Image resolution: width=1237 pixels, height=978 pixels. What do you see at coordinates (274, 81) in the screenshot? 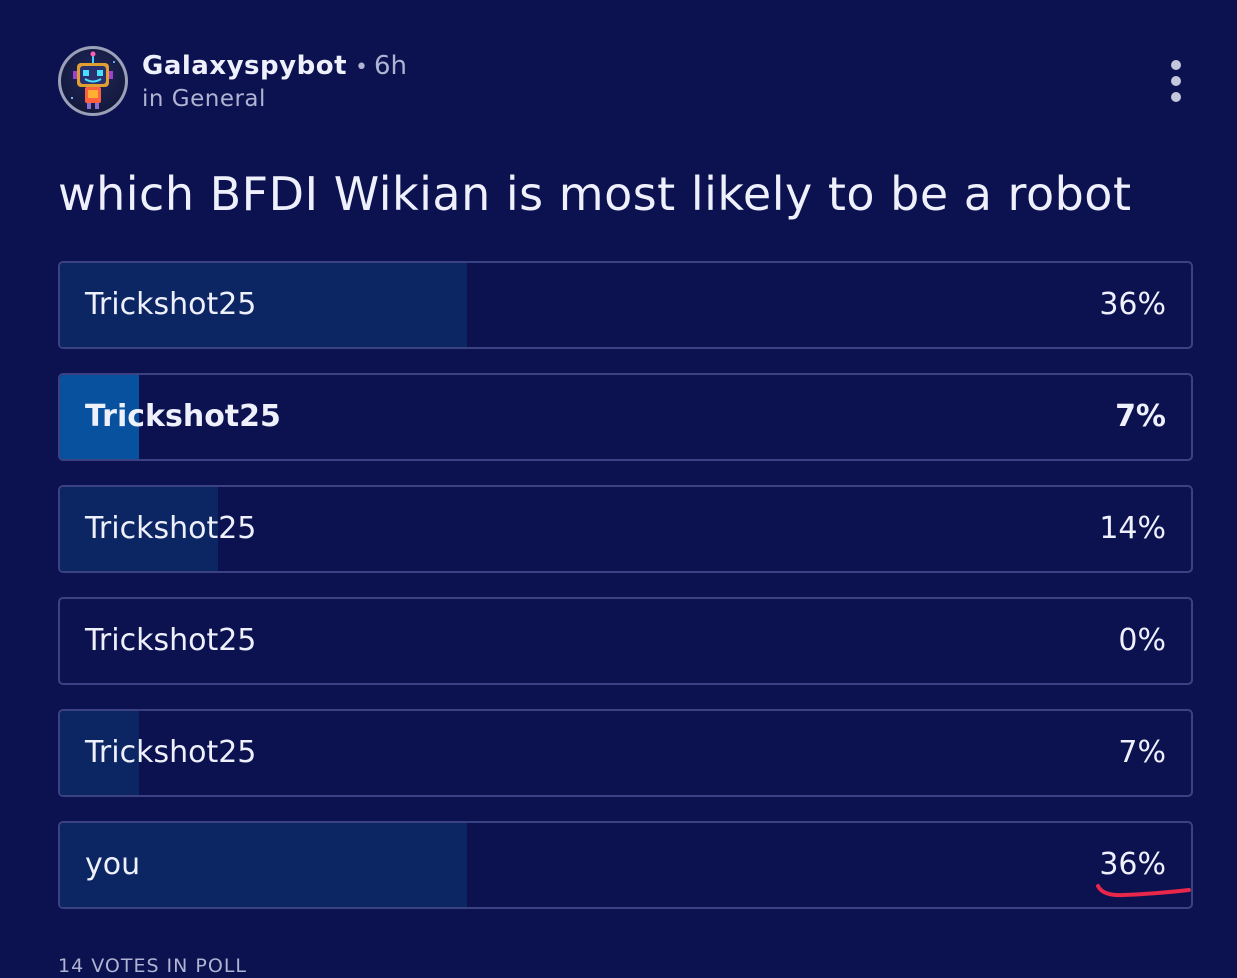
I see `post-meta: Galaxyspybot • 6h in General` at bounding box center [274, 81].